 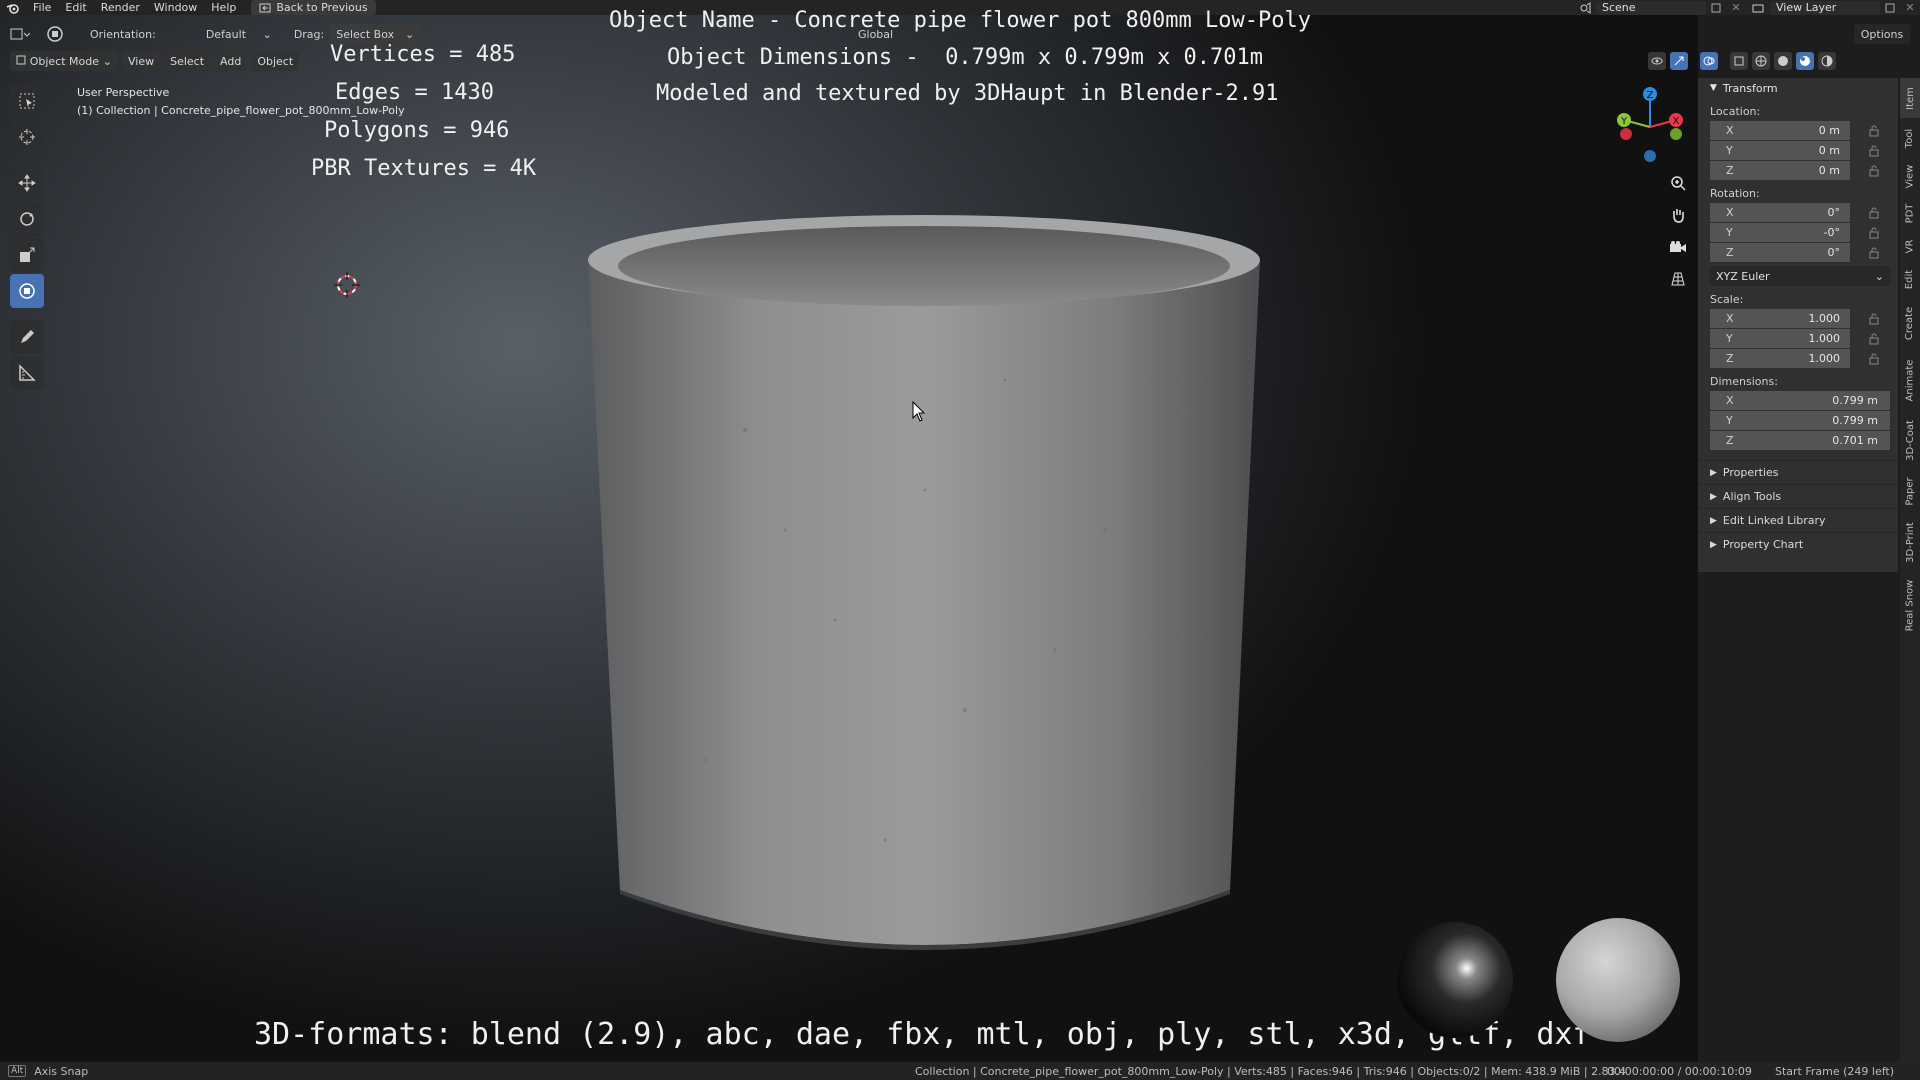 I want to click on orientation-dropdown: Default ⌄, so click(x=230, y=34).